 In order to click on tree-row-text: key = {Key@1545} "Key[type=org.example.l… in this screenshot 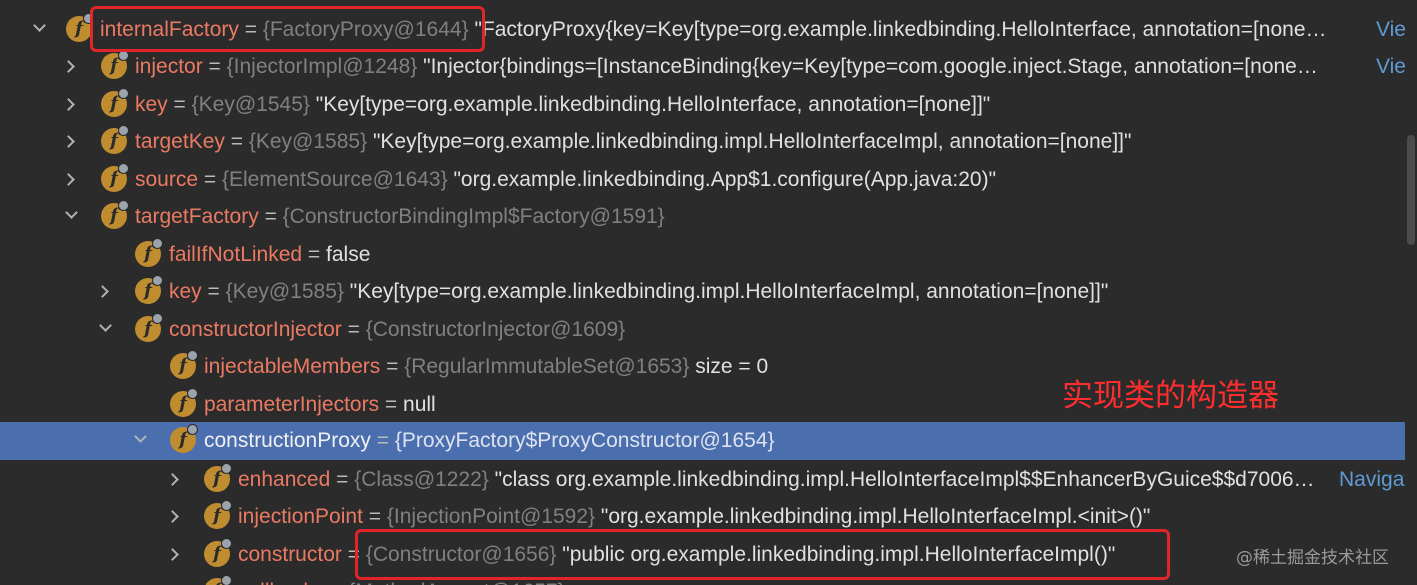, I will do `click(562, 104)`.